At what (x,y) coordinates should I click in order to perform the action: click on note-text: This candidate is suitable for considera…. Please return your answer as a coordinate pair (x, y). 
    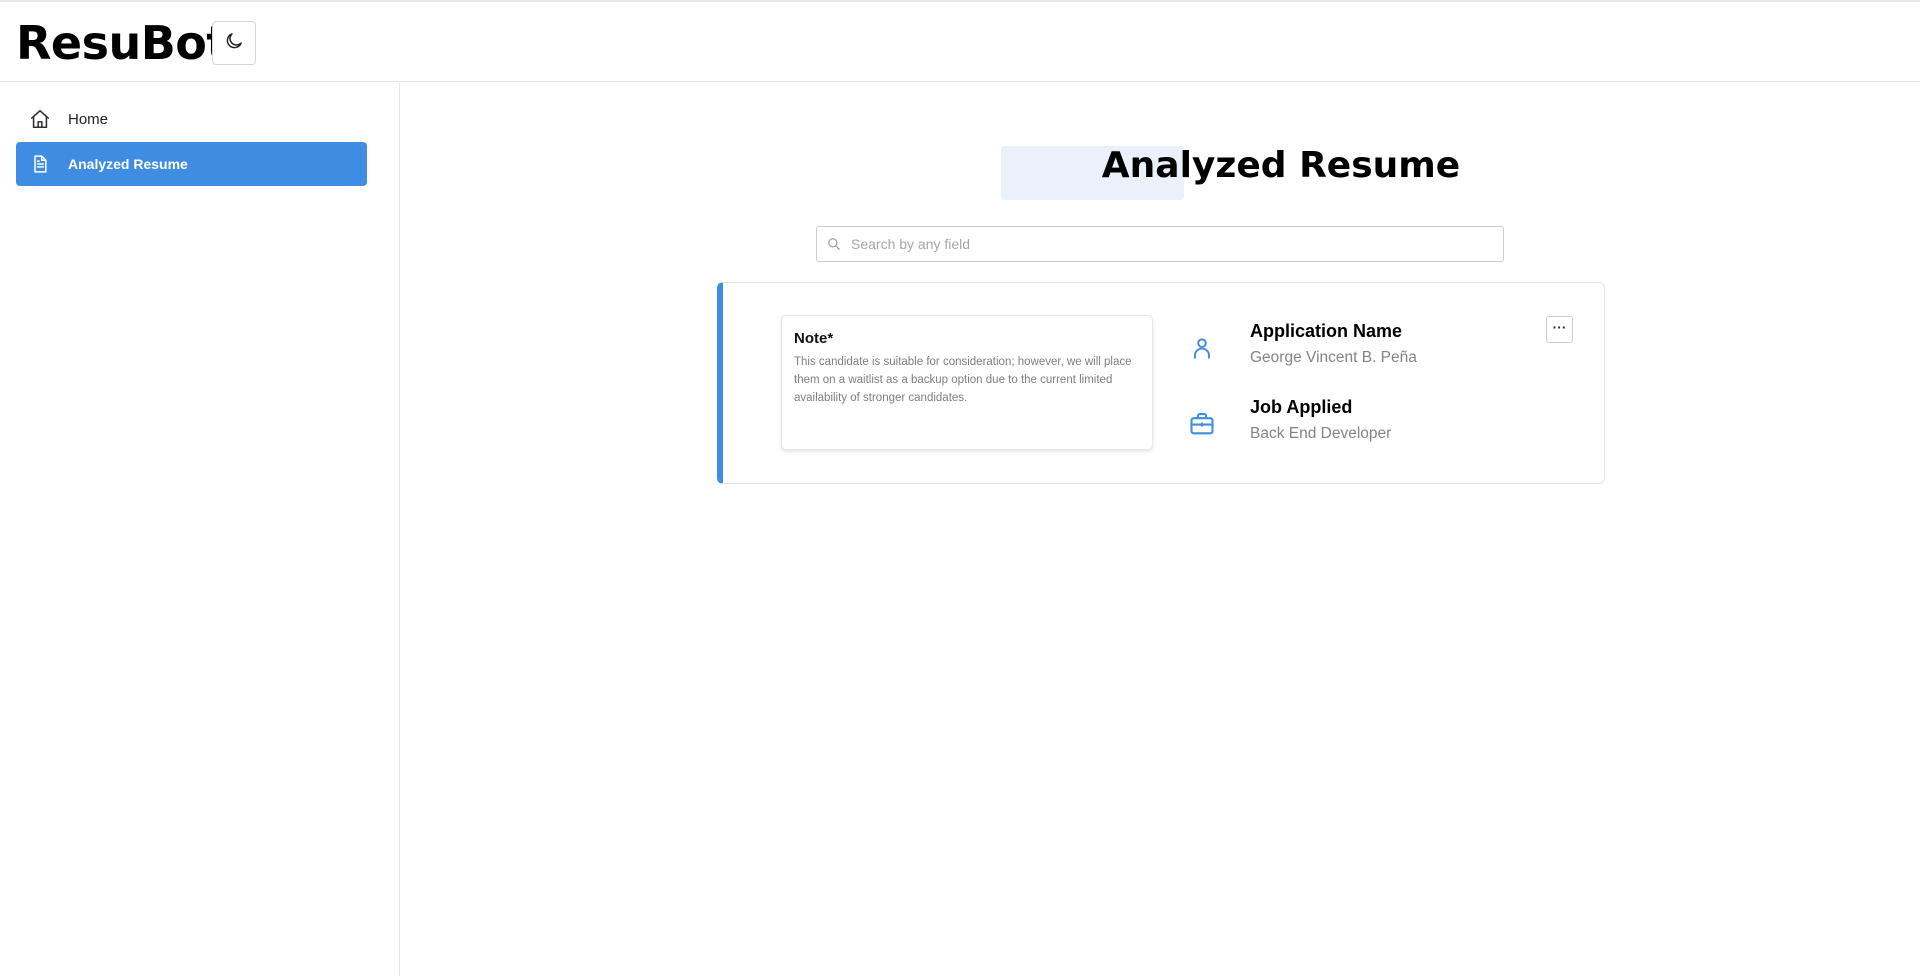
    Looking at the image, I should click on (963, 380).